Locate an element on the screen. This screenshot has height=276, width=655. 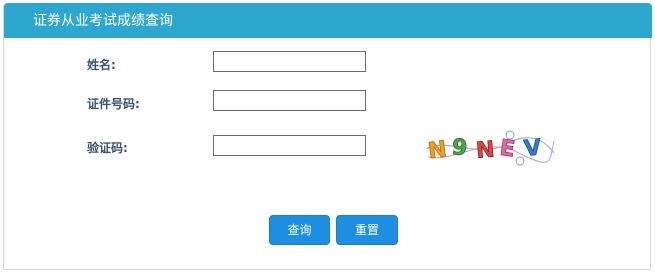
captcha-input is located at coordinates (289, 145).